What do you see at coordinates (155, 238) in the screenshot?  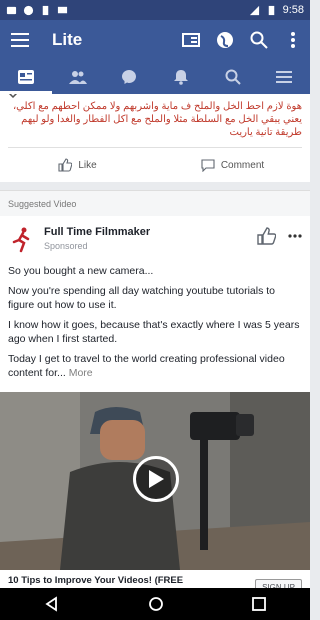 I see `ad-header: Full Time Filmmaker Sponsored` at bounding box center [155, 238].